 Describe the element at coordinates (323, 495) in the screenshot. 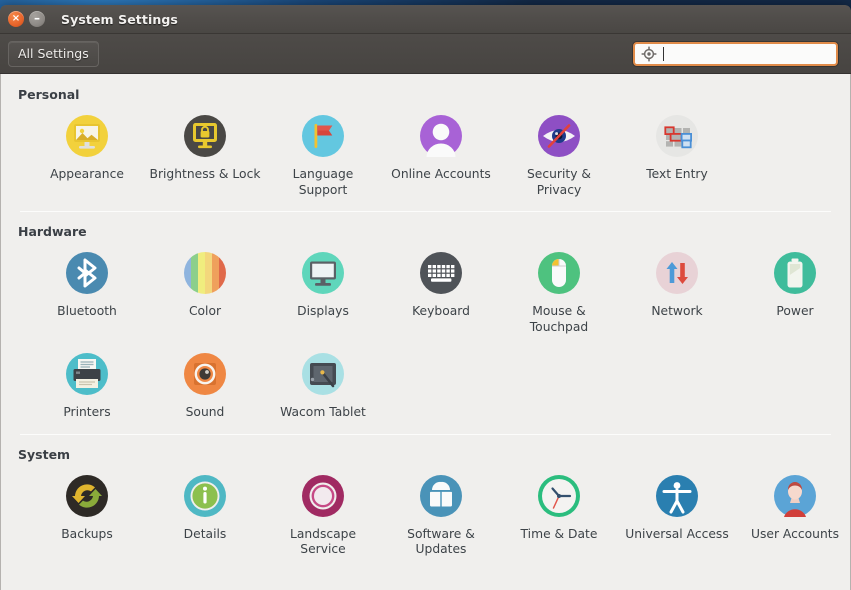

I see `landscape-service-icon` at that location.